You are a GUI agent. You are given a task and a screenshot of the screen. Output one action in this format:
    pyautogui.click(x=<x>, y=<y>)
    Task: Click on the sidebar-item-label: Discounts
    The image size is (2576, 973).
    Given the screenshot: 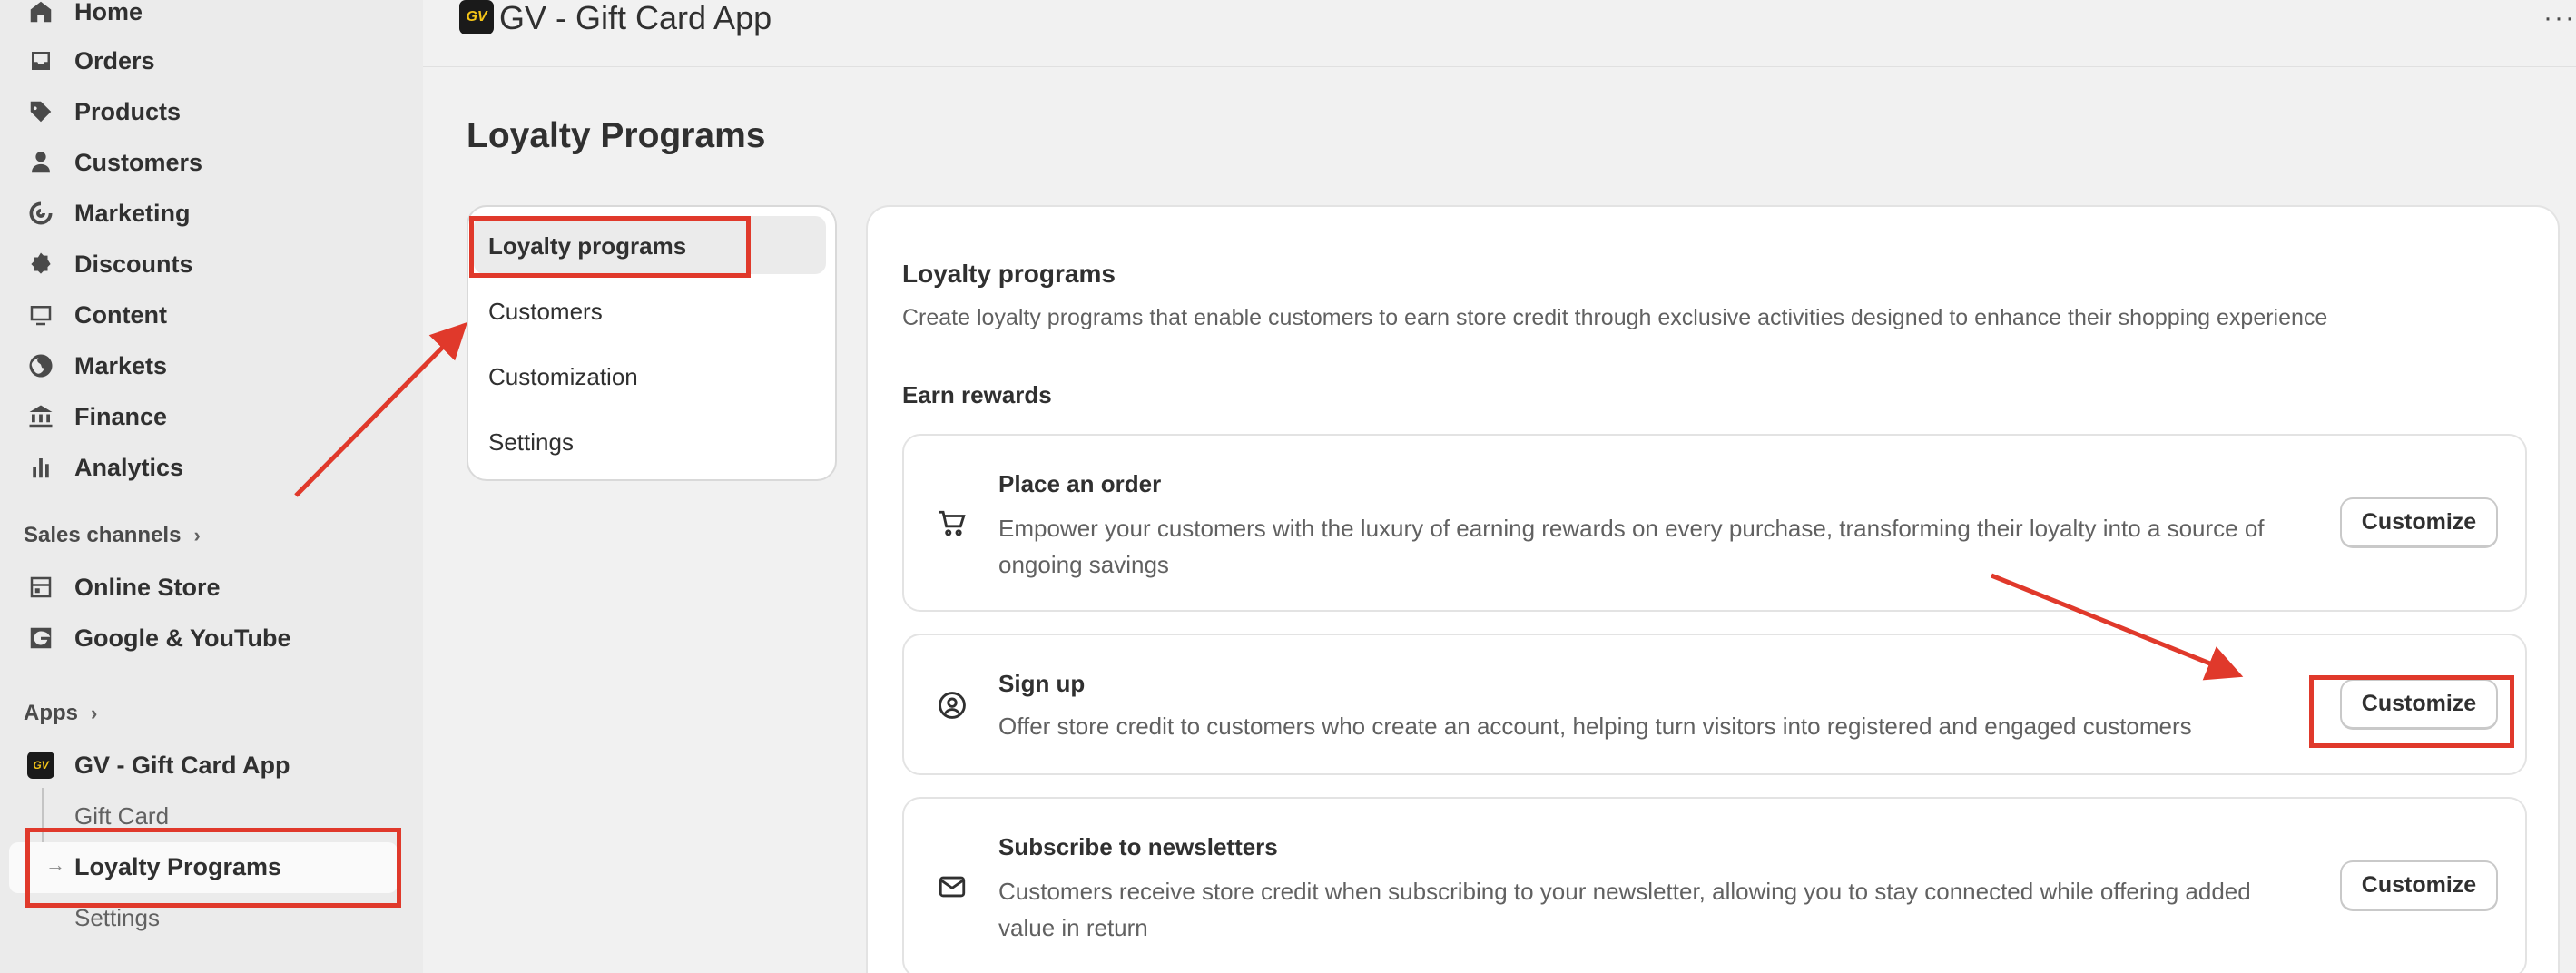 What is the action you would take?
    pyautogui.click(x=133, y=264)
    